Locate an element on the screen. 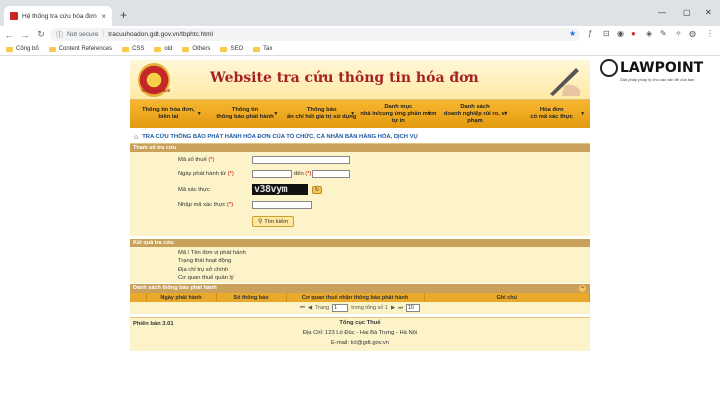 The height and width of the screenshot is (404, 720). home-icon: ⌂ is located at coordinates (136, 137).